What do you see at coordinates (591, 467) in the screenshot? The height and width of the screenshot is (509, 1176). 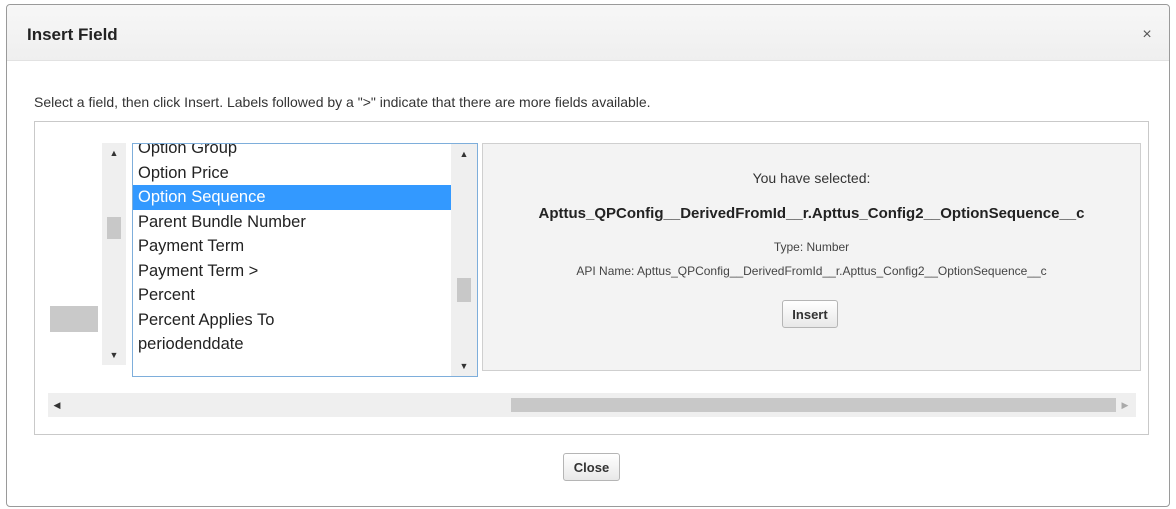 I see `close-button: Close` at bounding box center [591, 467].